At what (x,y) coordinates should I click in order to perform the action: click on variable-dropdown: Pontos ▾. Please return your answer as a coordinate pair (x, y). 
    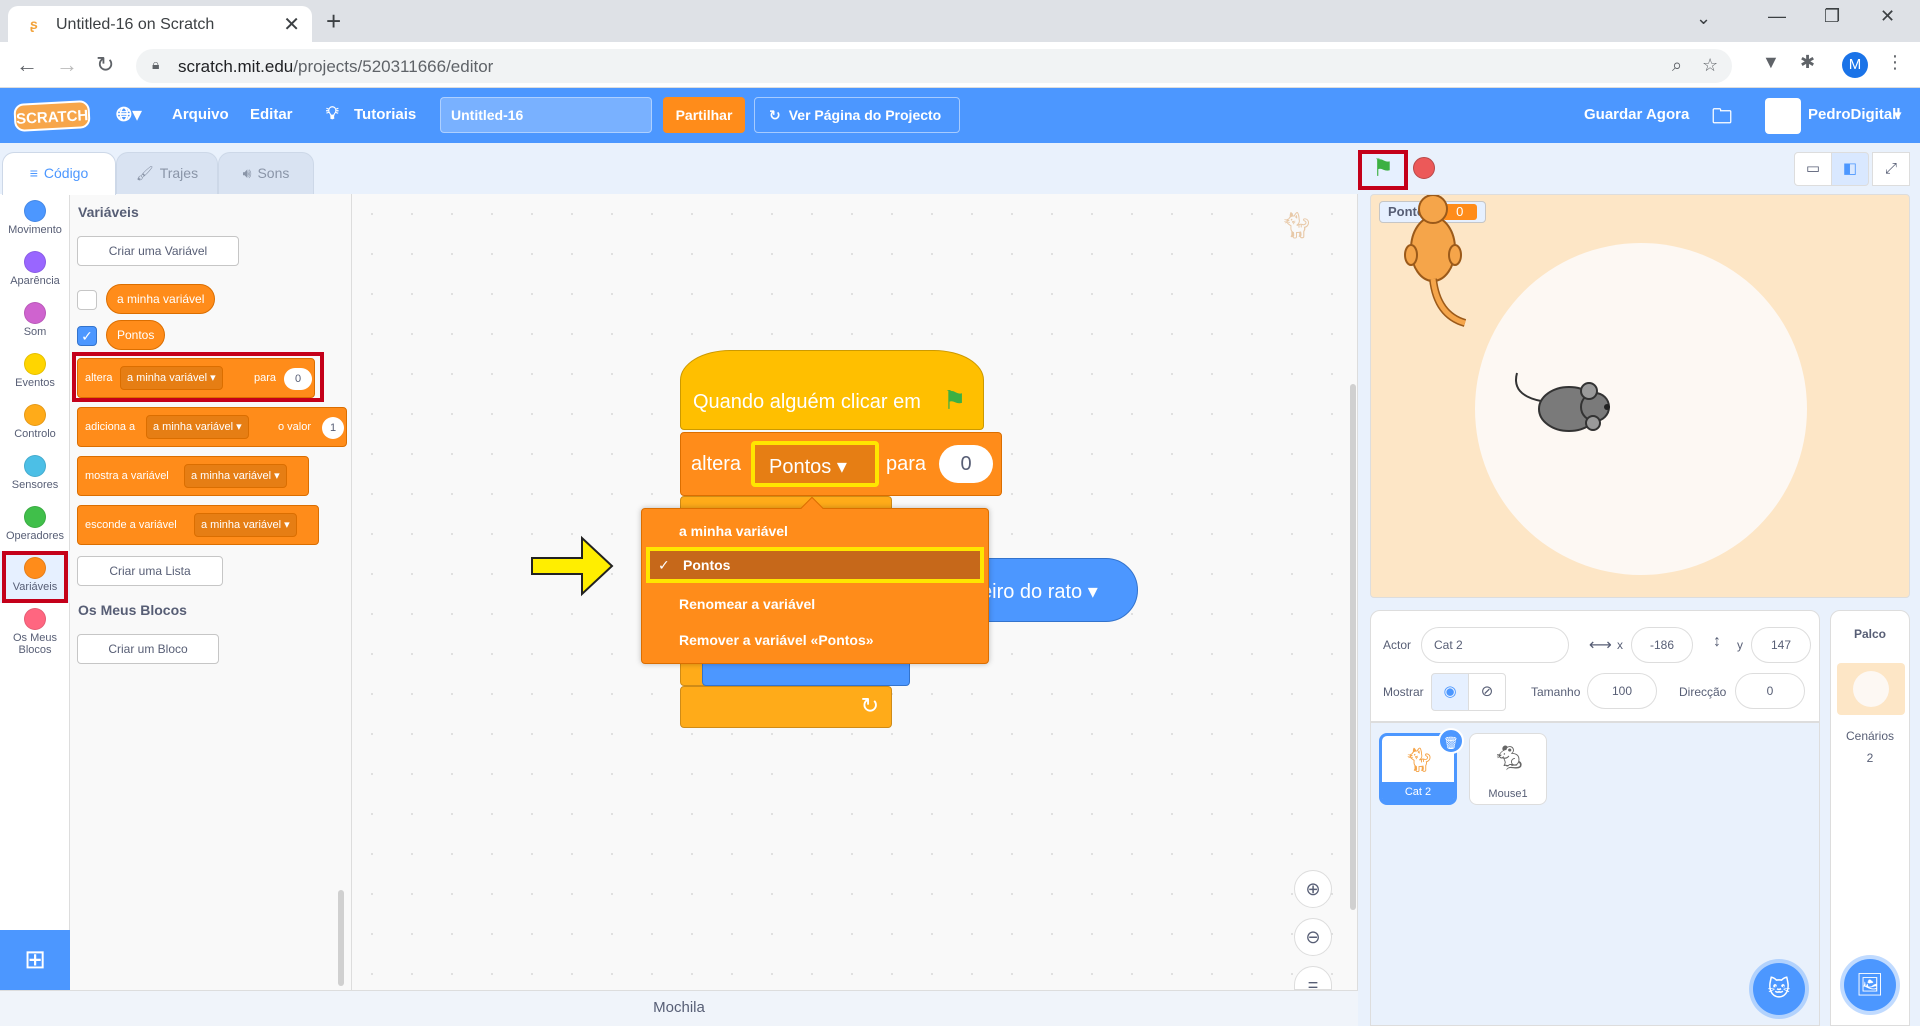
    Looking at the image, I should click on (815, 464).